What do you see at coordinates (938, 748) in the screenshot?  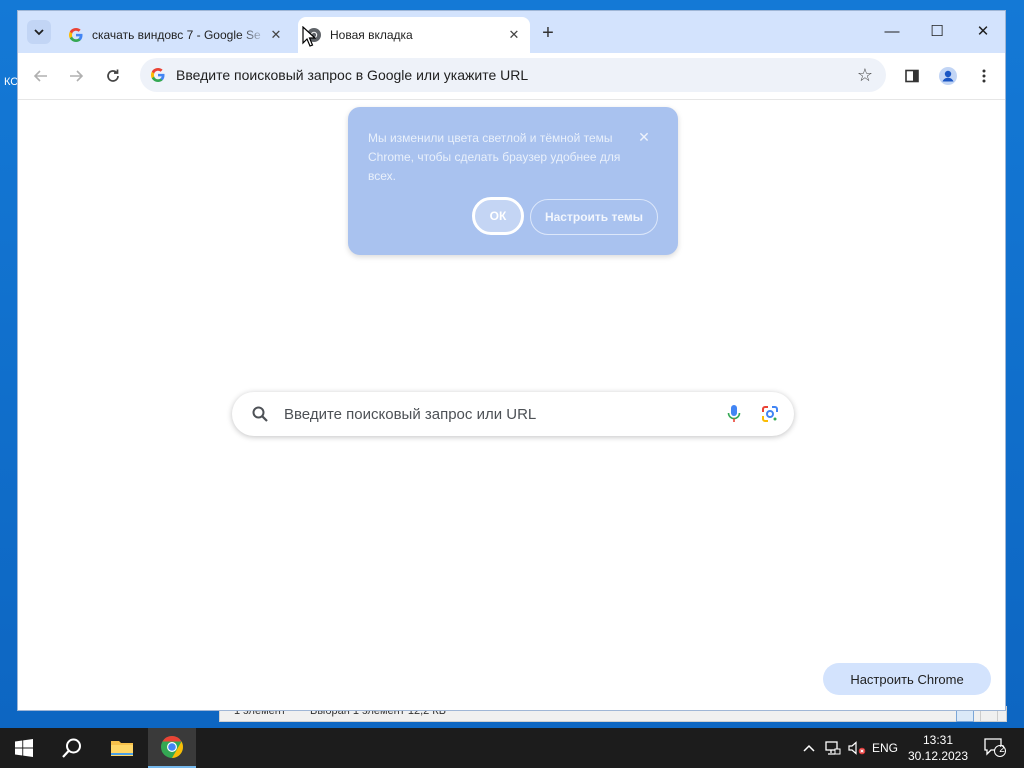 I see `clock: 13:31 30.12.2023` at bounding box center [938, 748].